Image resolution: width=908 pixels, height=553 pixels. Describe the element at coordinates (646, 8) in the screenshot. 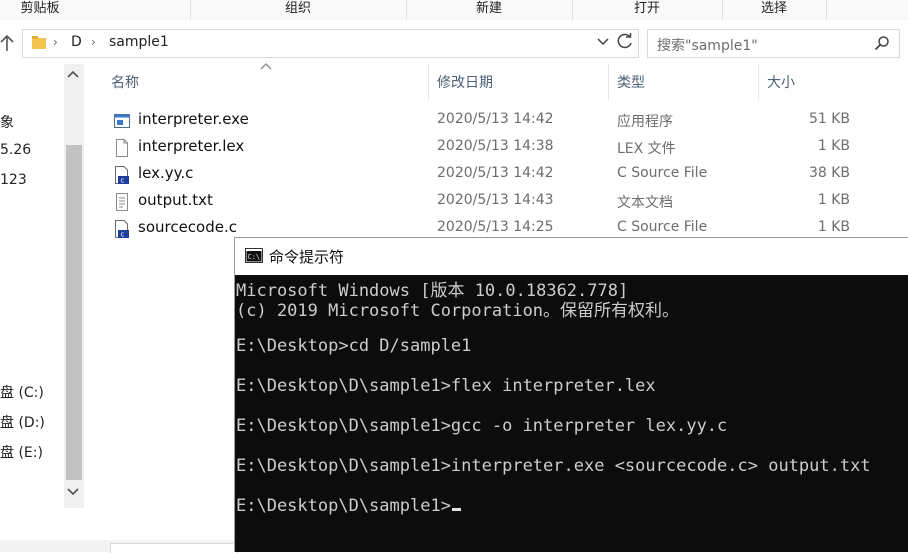

I see `ribbon-group-open: 打开` at that location.